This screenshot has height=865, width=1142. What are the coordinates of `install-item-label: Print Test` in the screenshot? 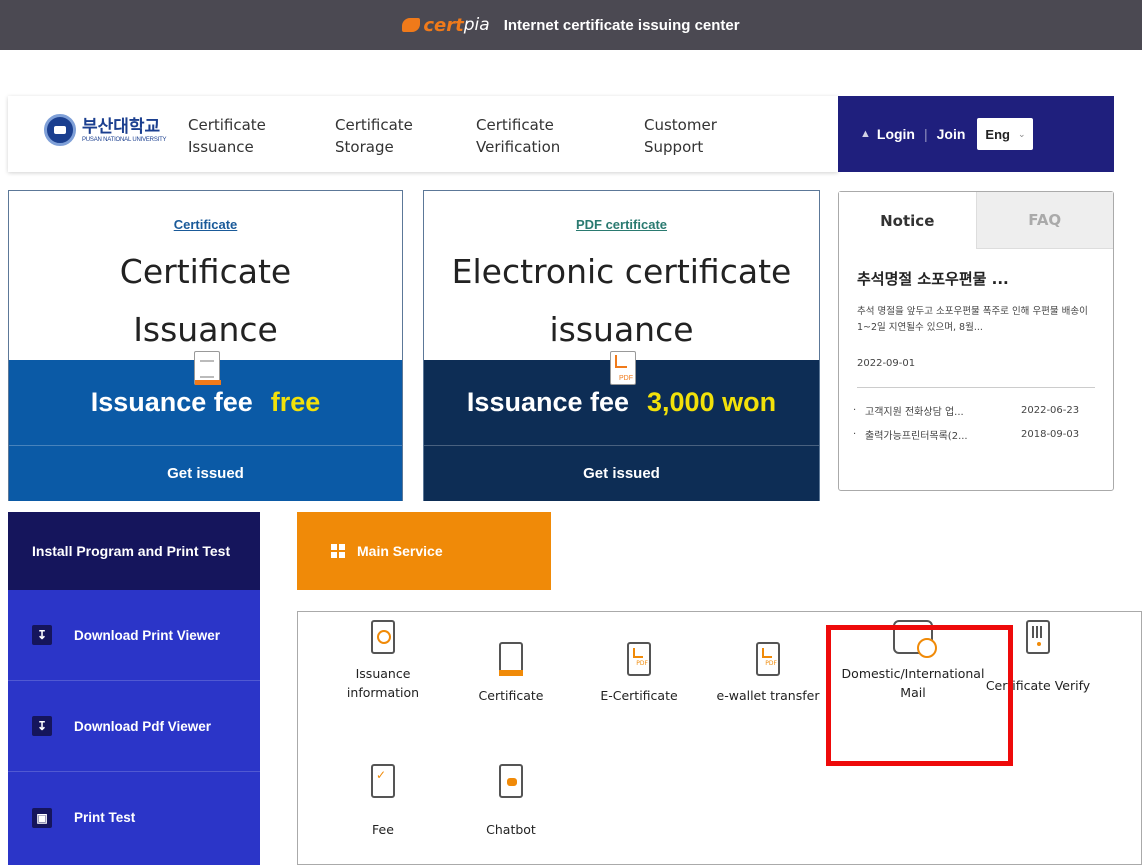 It's located at (105, 817).